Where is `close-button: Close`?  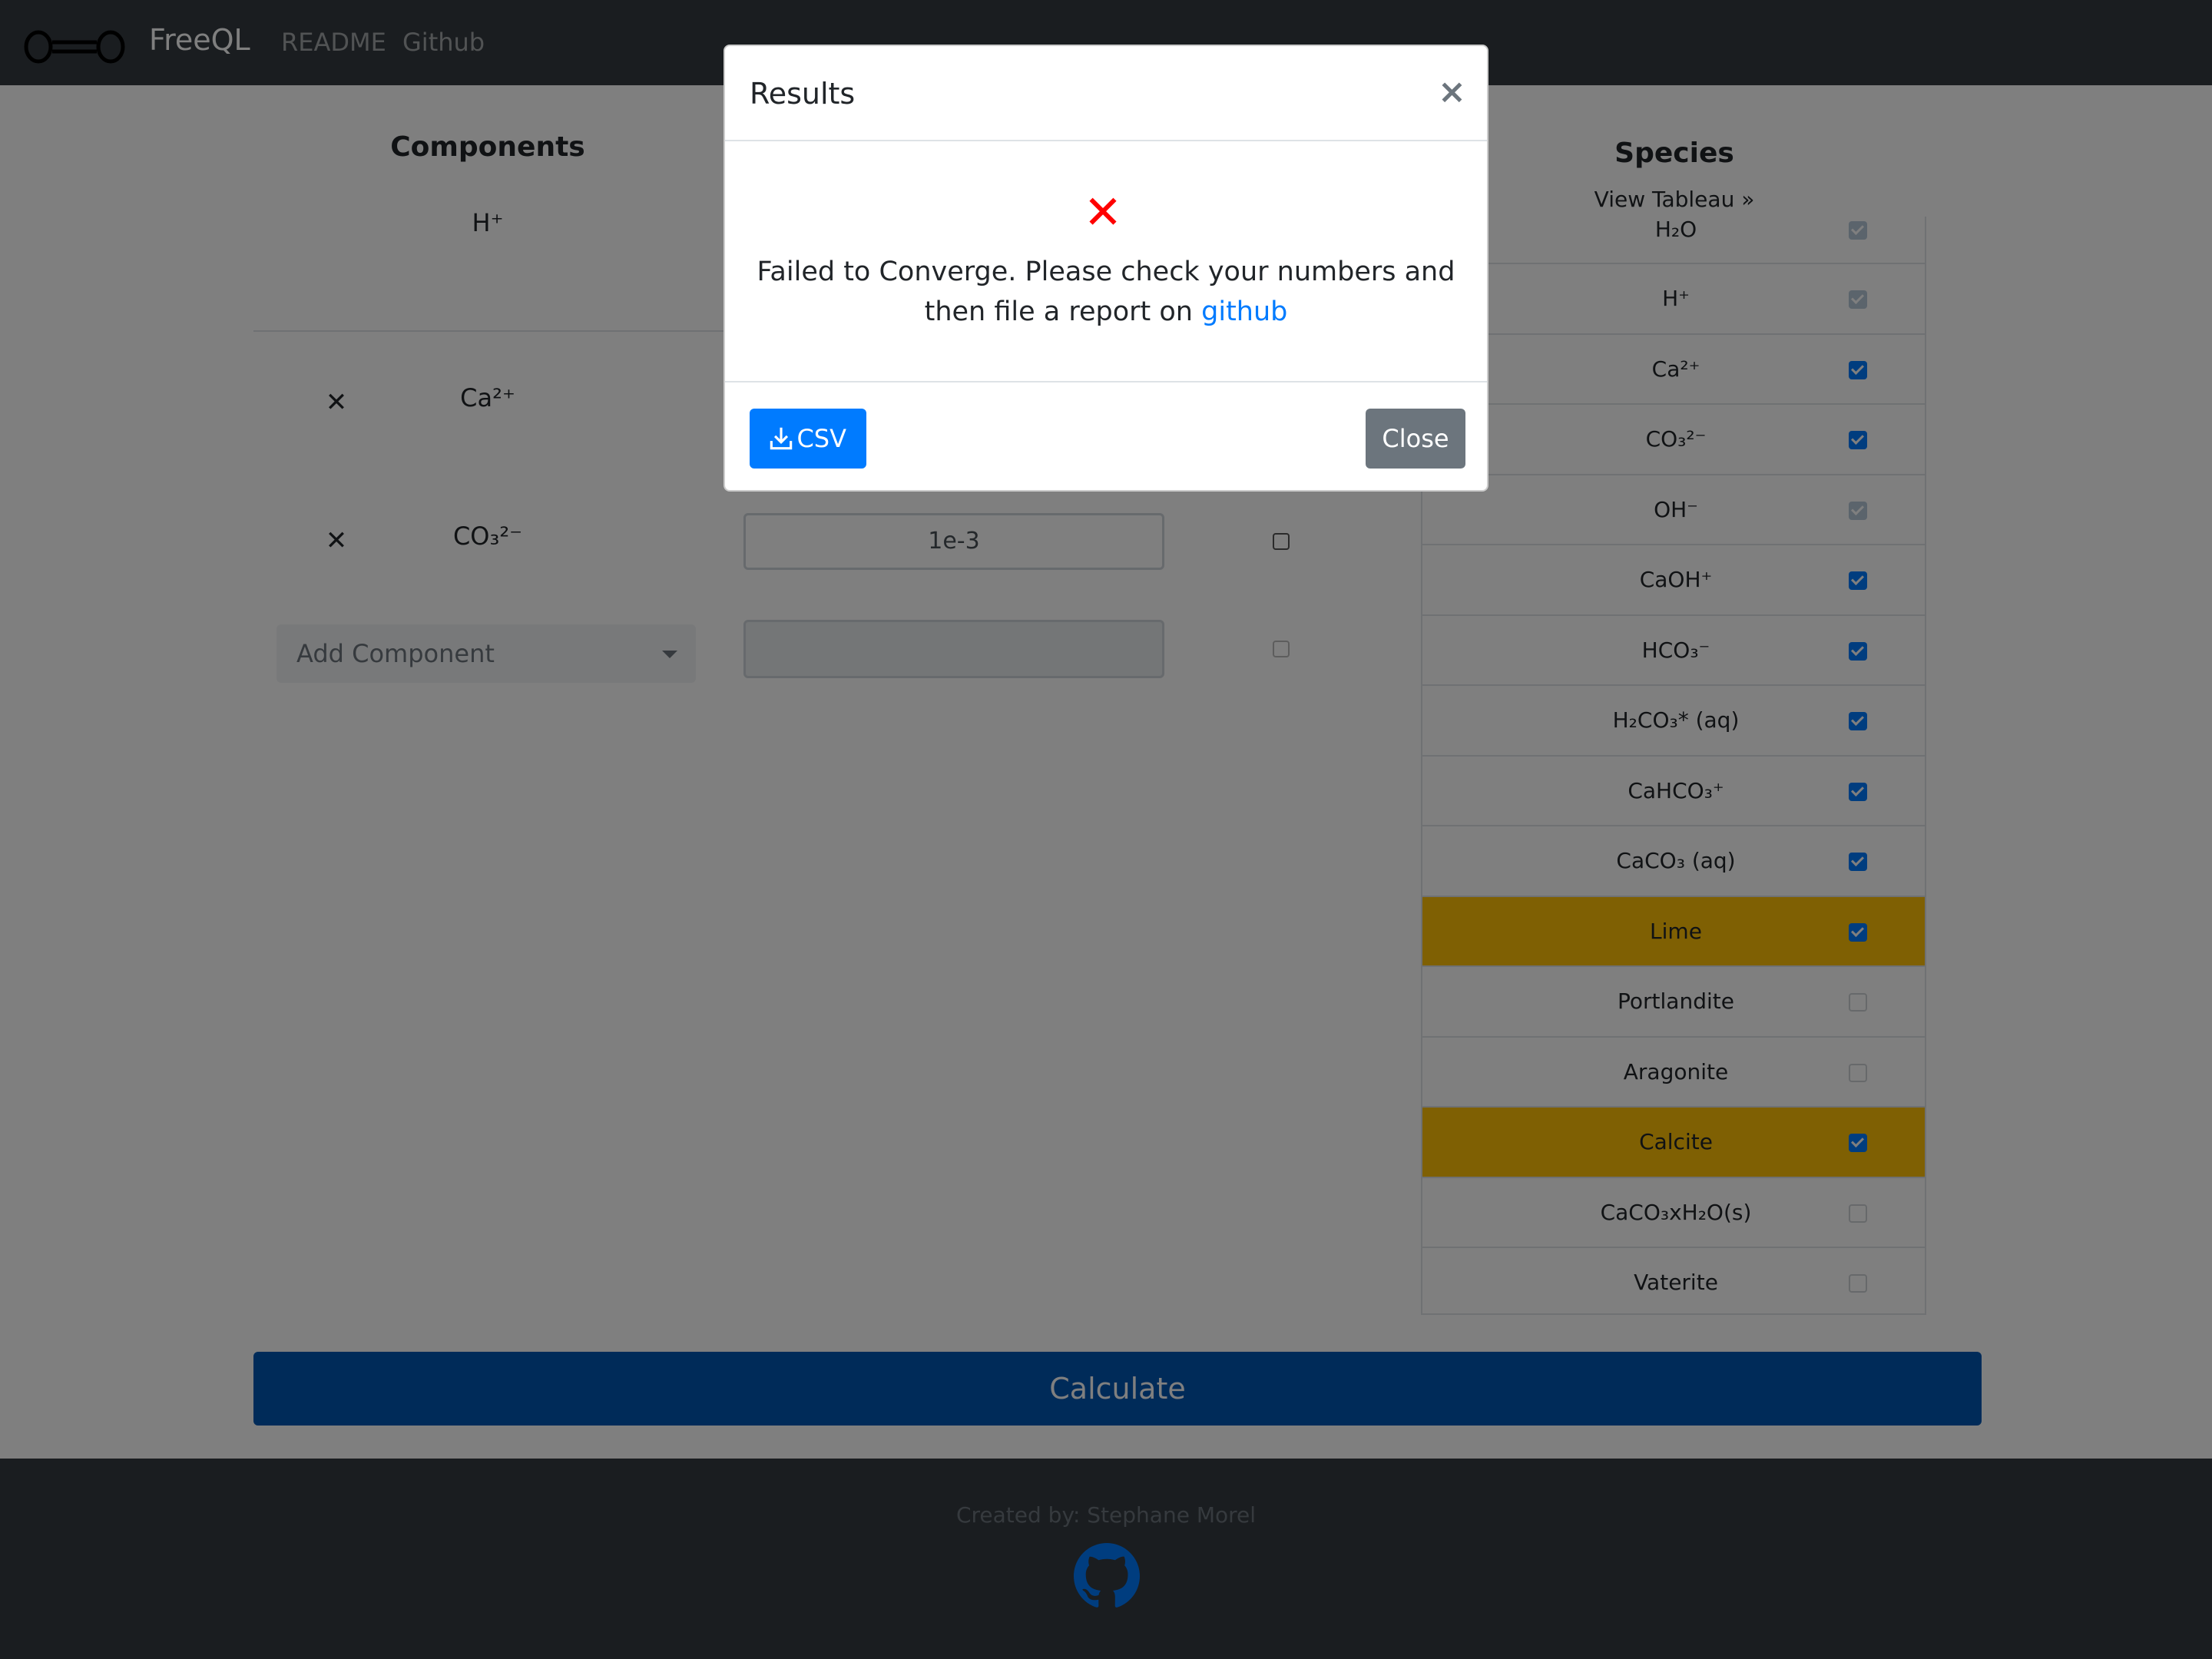 close-button: Close is located at coordinates (1416, 439).